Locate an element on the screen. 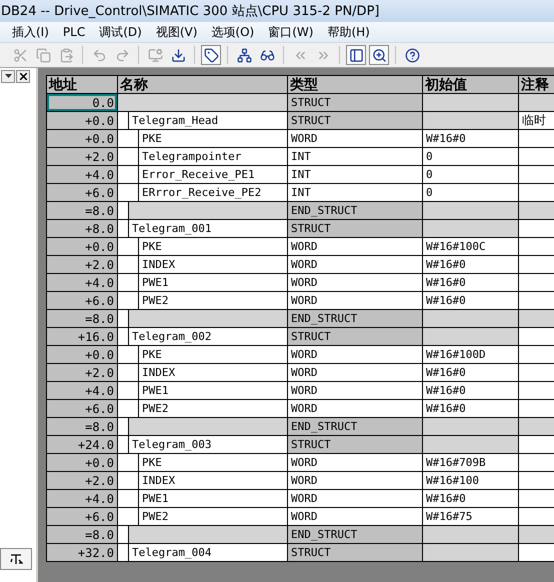 This screenshot has width=554, height=582. undo-icon is located at coordinates (99, 55).